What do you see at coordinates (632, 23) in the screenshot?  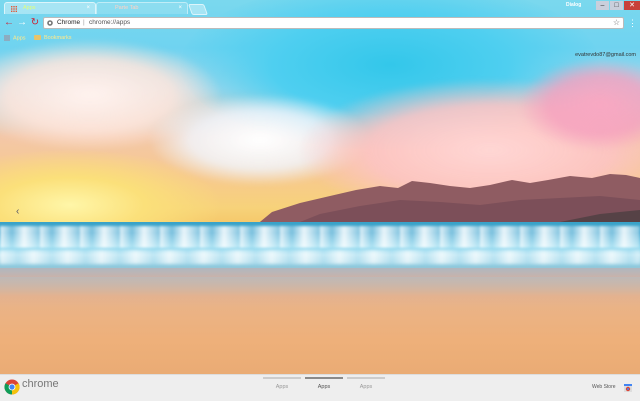 I see `menu-icon: ⋮` at bounding box center [632, 23].